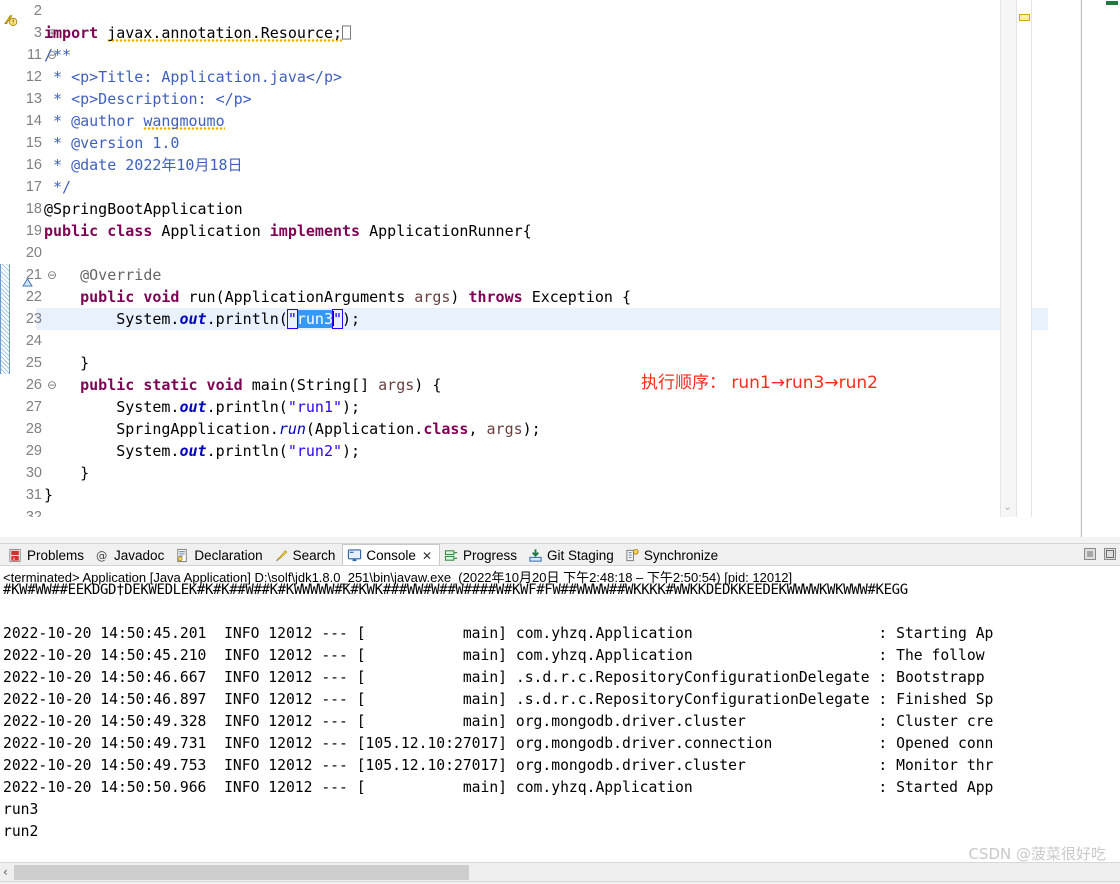 The image size is (1120, 884). What do you see at coordinates (198, 33) in the screenshot?
I see `code-text: import javax.annotation.Resource;⎕` at bounding box center [198, 33].